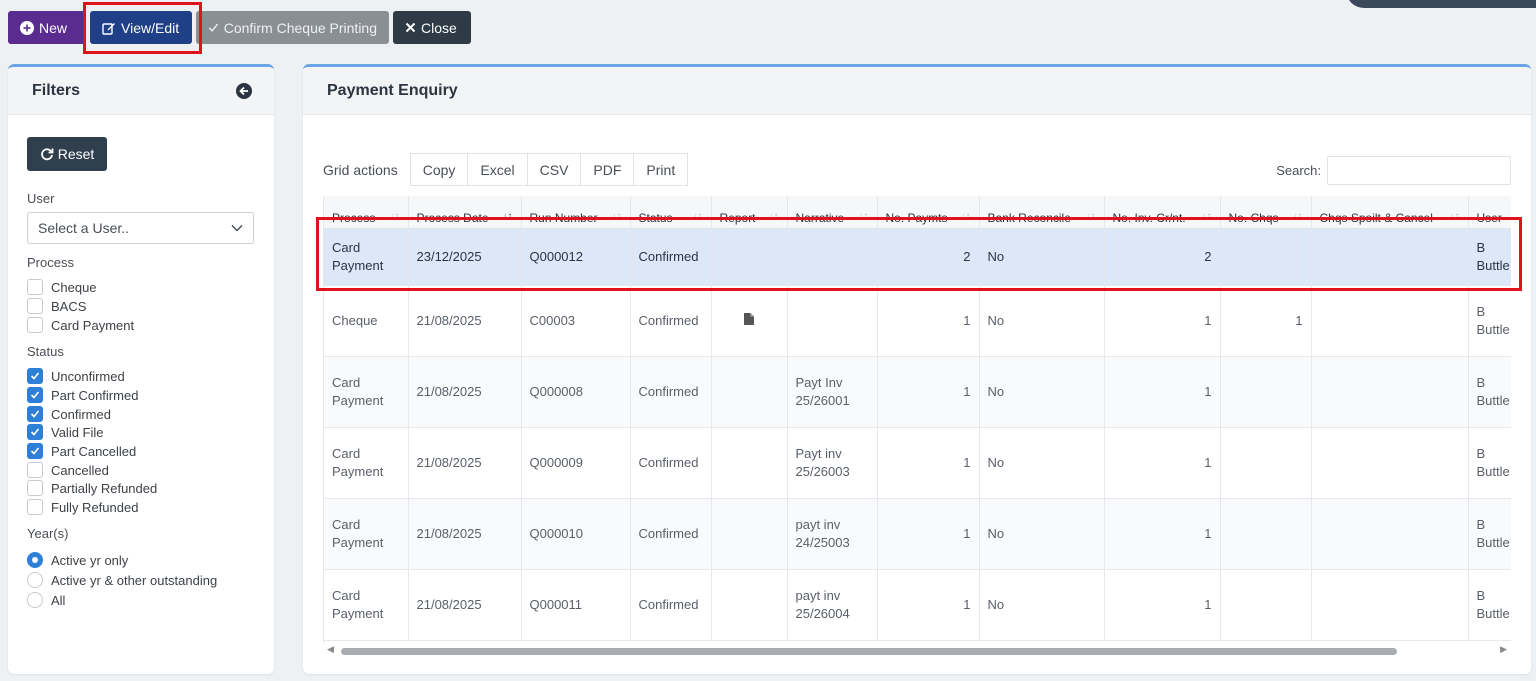 This screenshot has height=681, width=1536. I want to click on option-label: Part Confirmed, so click(95, 395).